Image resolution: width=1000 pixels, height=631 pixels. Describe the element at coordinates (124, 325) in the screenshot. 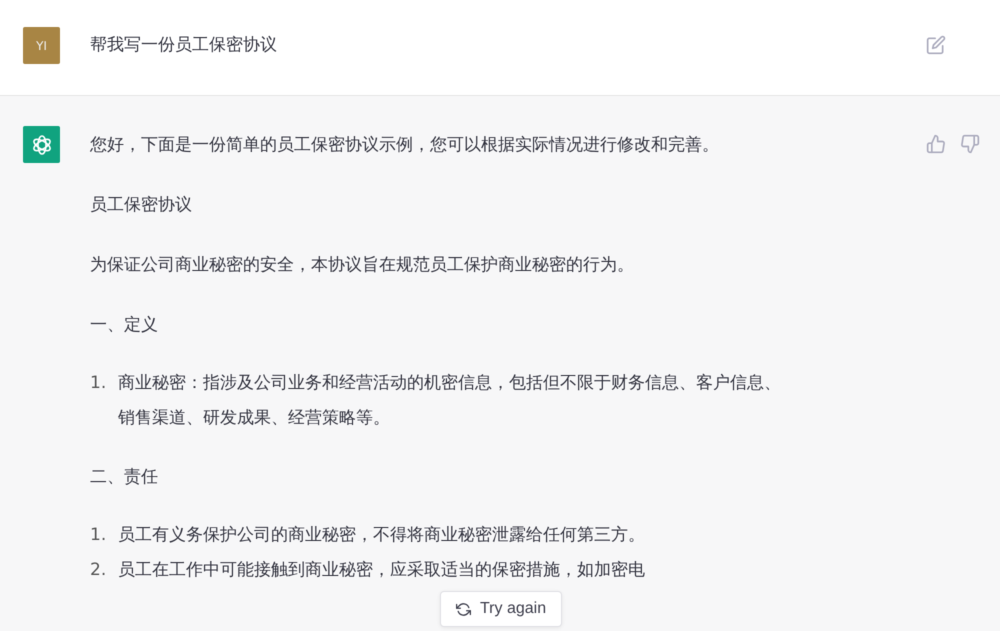

I see `paragraph: 一、定义` at that location.